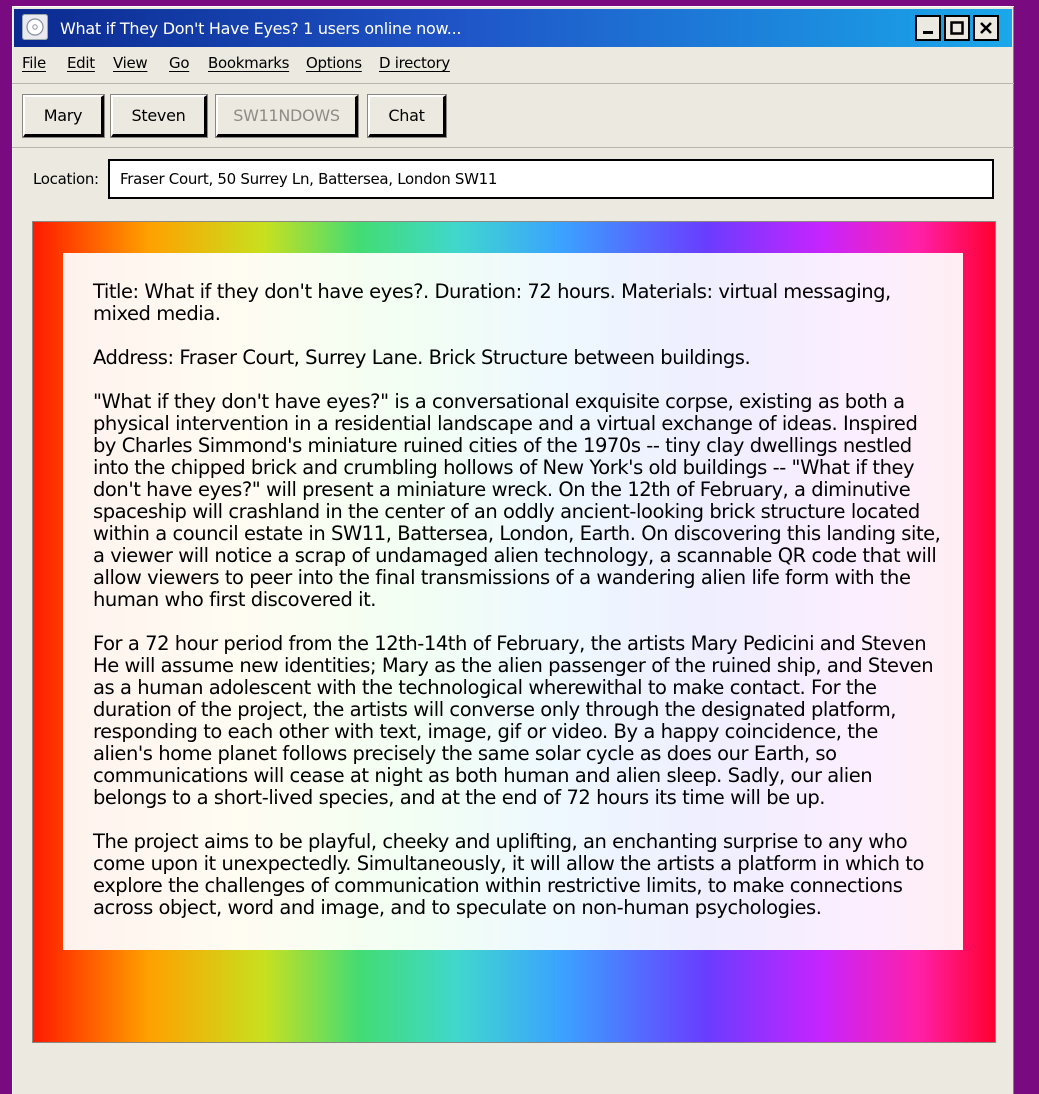 The image size is (1039, 1094). I want to click on location-label: Location:, so click(66, 179).